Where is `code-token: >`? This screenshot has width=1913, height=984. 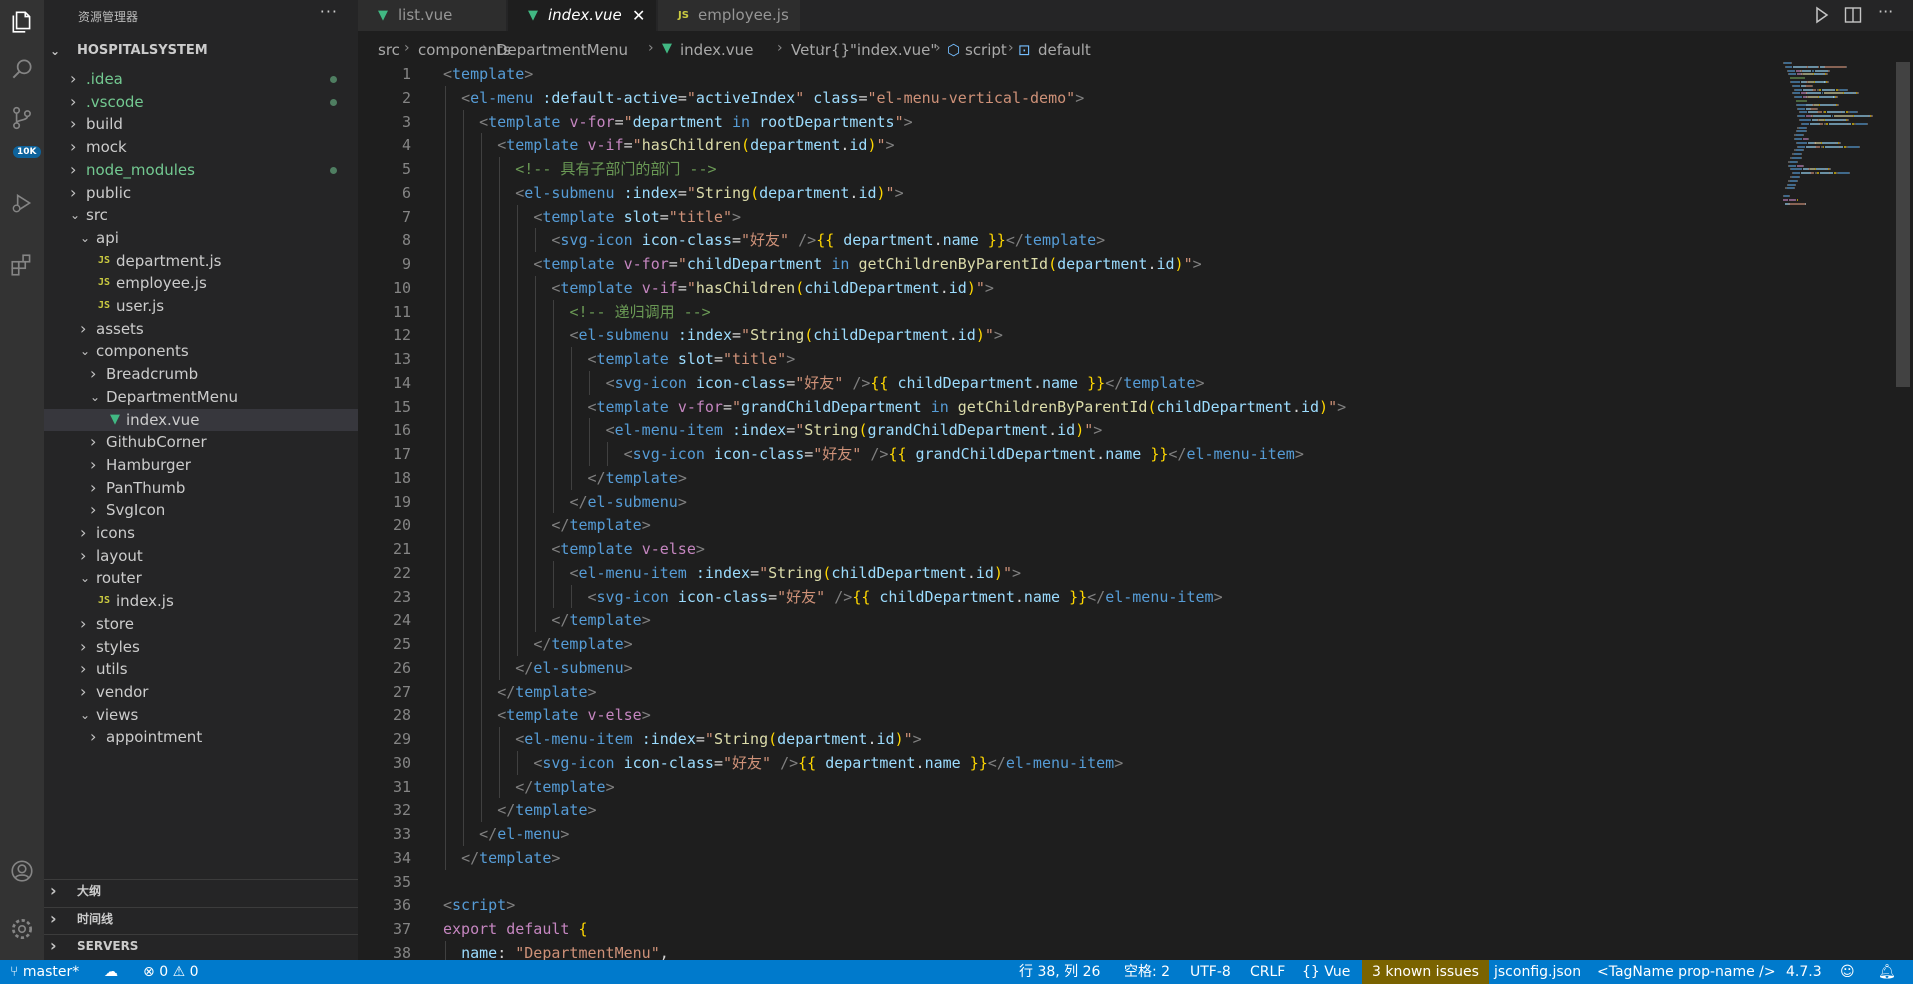 code-token: > is located at coordinates (1299, 454).